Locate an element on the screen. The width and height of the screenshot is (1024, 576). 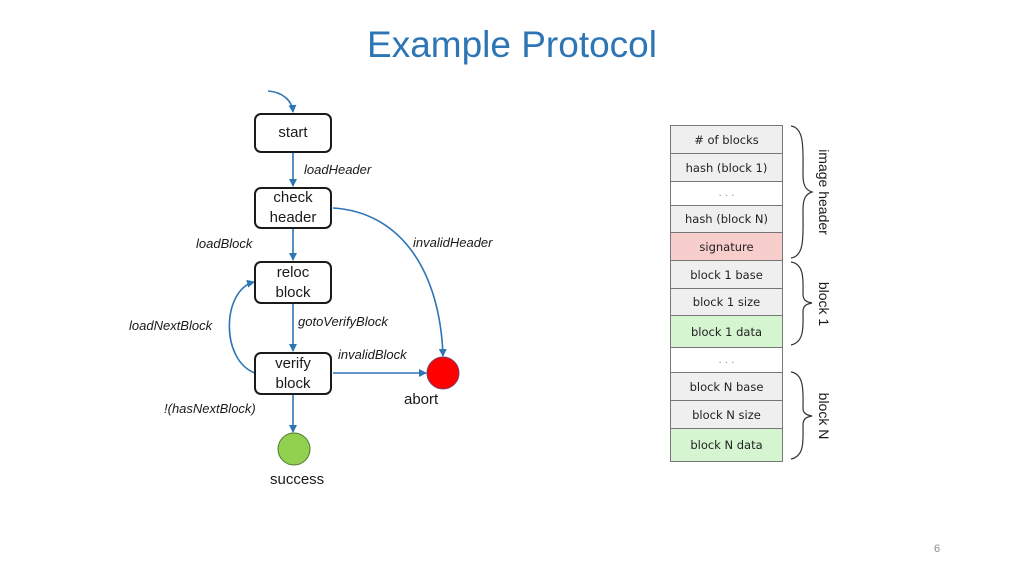
layout-row-field: block 1 size is located at coordinates (726, 302).